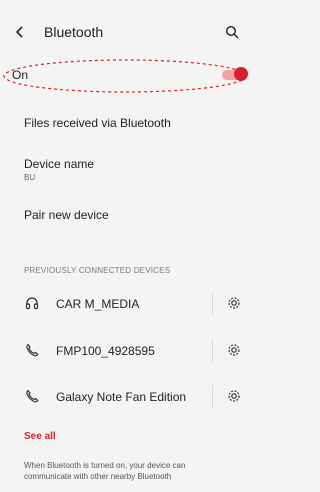 Image resolution: width=320 pixels, height=492 pixels. Describe the element at coordinates (121, 397) in the screenshot. I see `device-name: Galaxy Note Fan Edition` at that location.